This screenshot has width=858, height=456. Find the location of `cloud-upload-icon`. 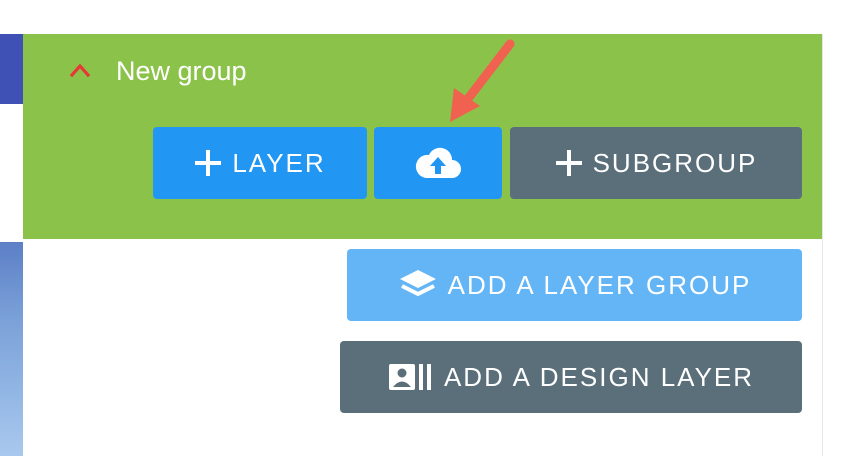

cloud-upload-icon is located at coordinates (438, 162).